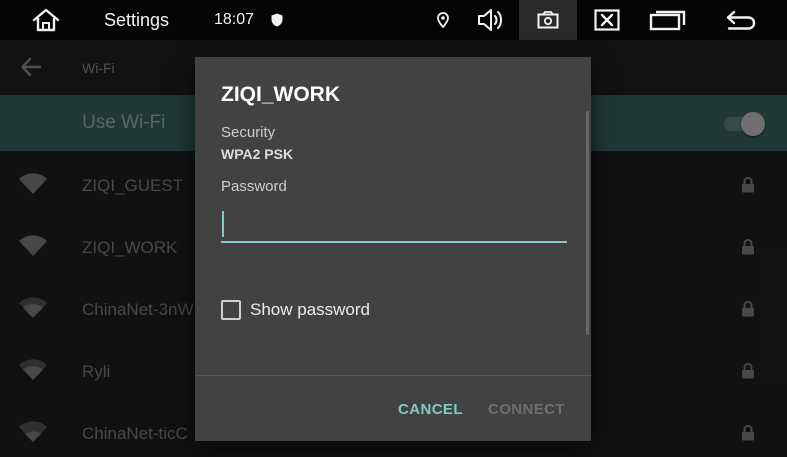 The height and width of the screenshot is (457, 787). Describe the element at coordinates (526, 409) in the screenshot. I see `connect-button: CONNECT` at that location.